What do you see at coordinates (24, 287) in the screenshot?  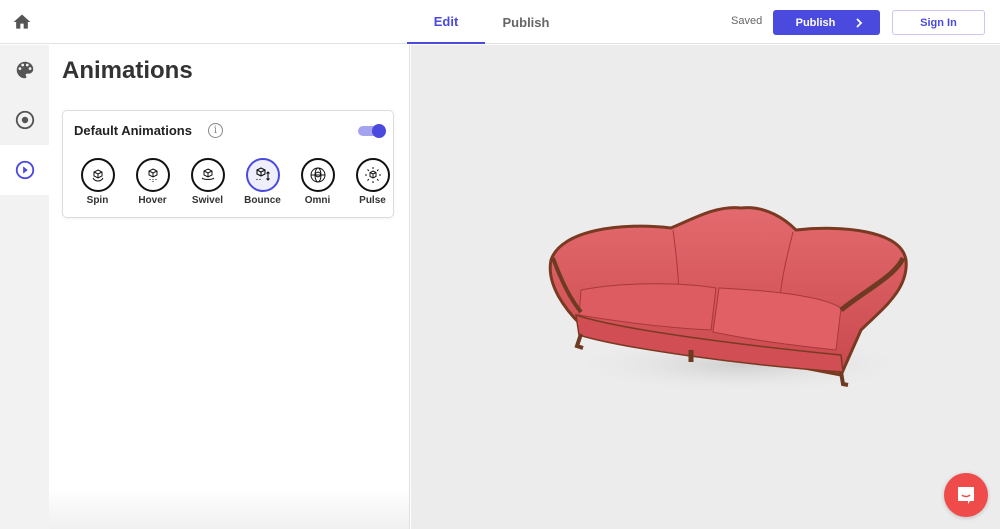 I see `side-rail` at bounding box center [24, 287].